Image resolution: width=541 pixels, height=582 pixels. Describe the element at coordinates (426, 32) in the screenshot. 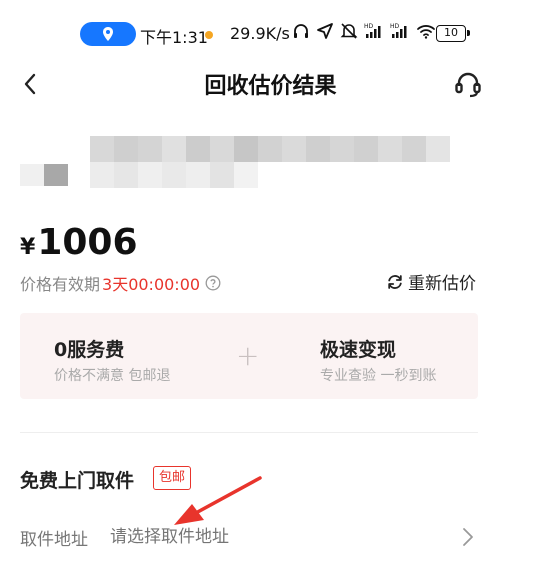

I see `wifi-icon` at that location.